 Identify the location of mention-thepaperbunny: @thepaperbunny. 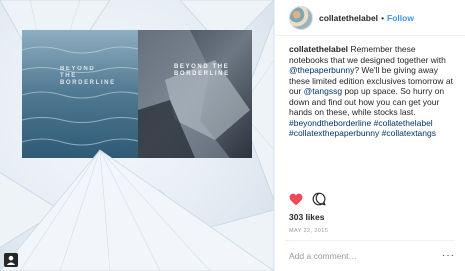
(321, 70).